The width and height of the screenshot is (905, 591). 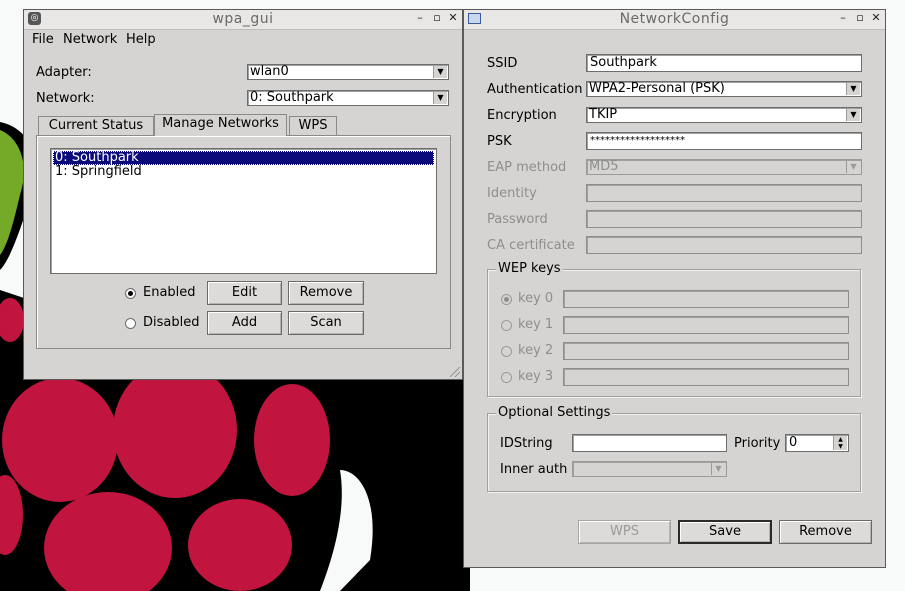 What do you see at coordinates (724, 141) in the screenshot?
I see `psk-field: *******************` at bounding box center [724, 141].